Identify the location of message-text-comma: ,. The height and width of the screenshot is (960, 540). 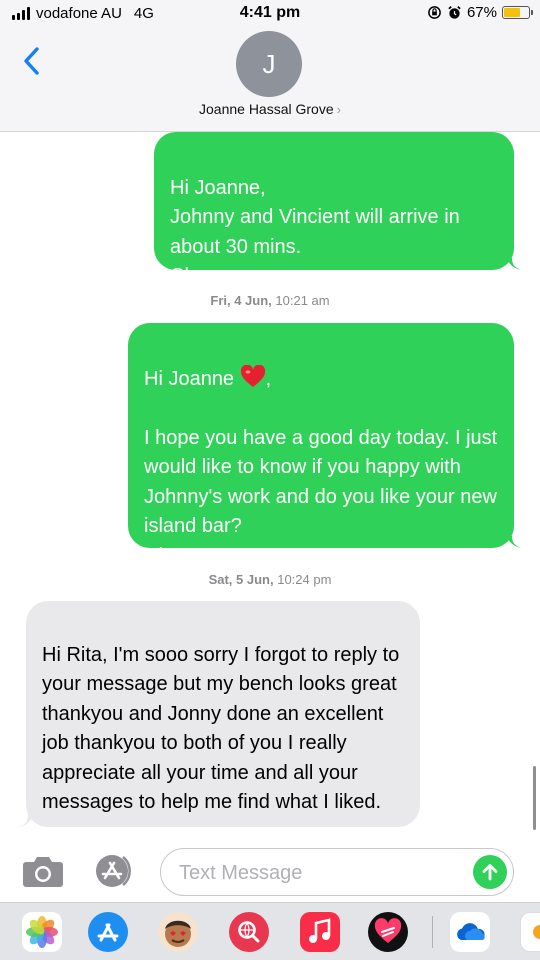
(268, 378).